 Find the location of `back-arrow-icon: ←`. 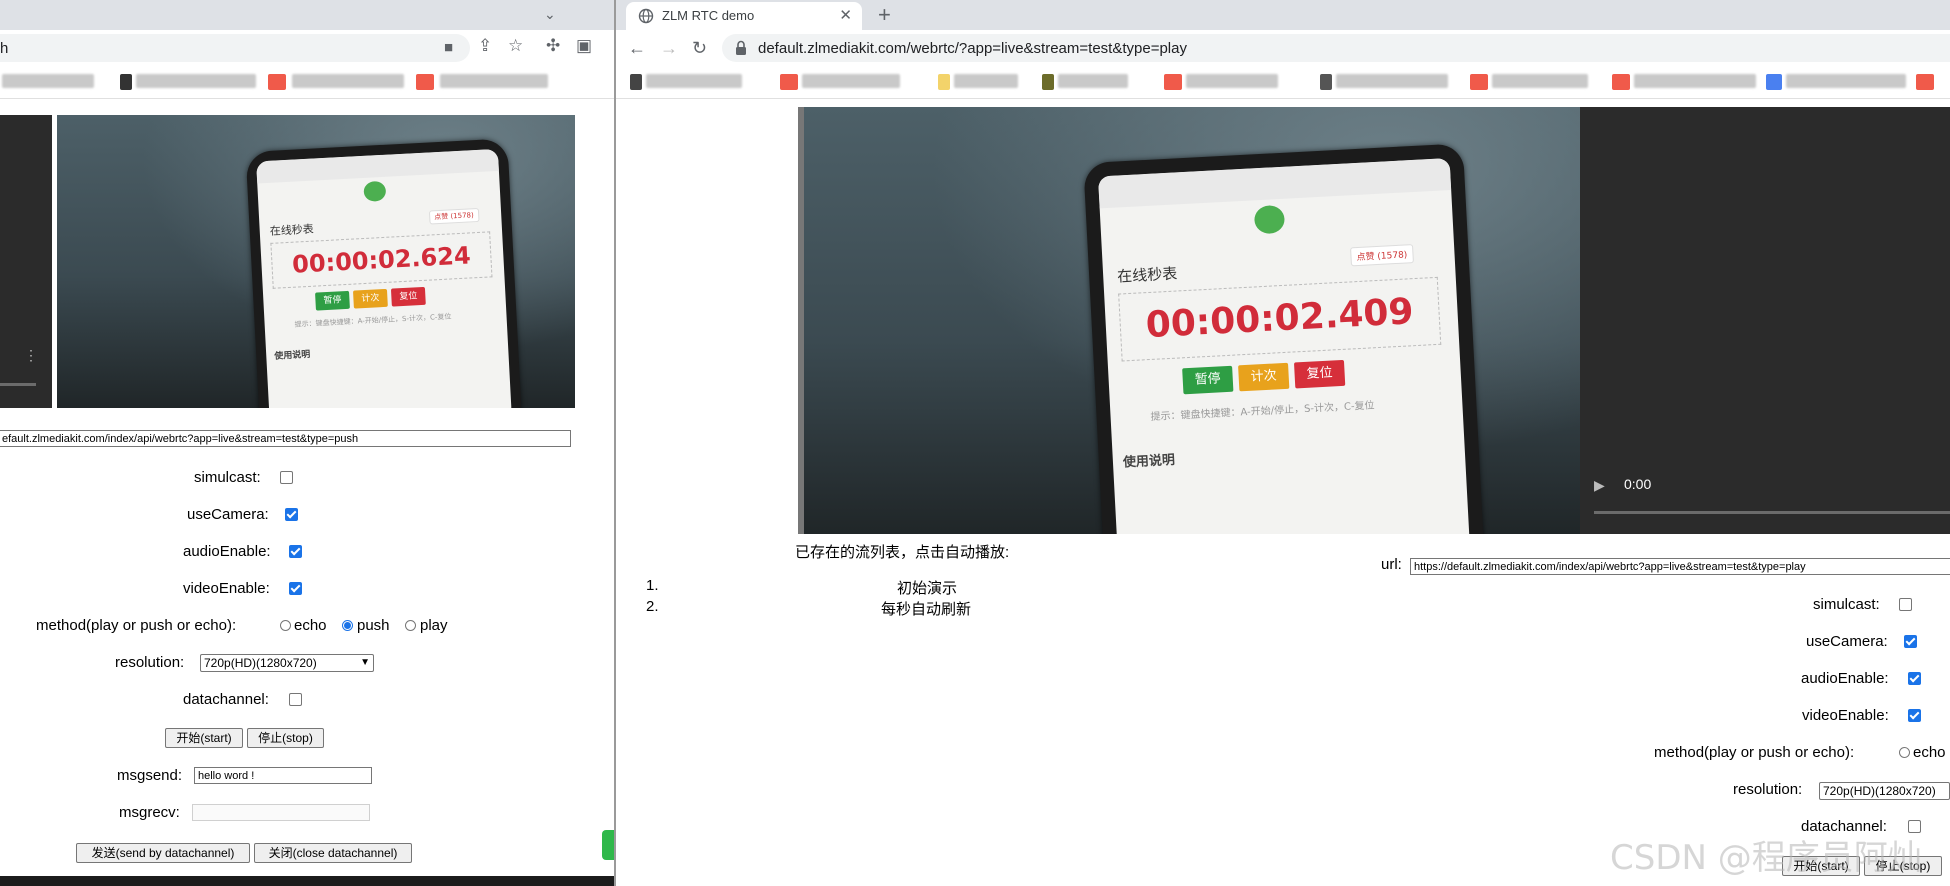

back-arrow-icon: ← is located at coordinates (637, 48).